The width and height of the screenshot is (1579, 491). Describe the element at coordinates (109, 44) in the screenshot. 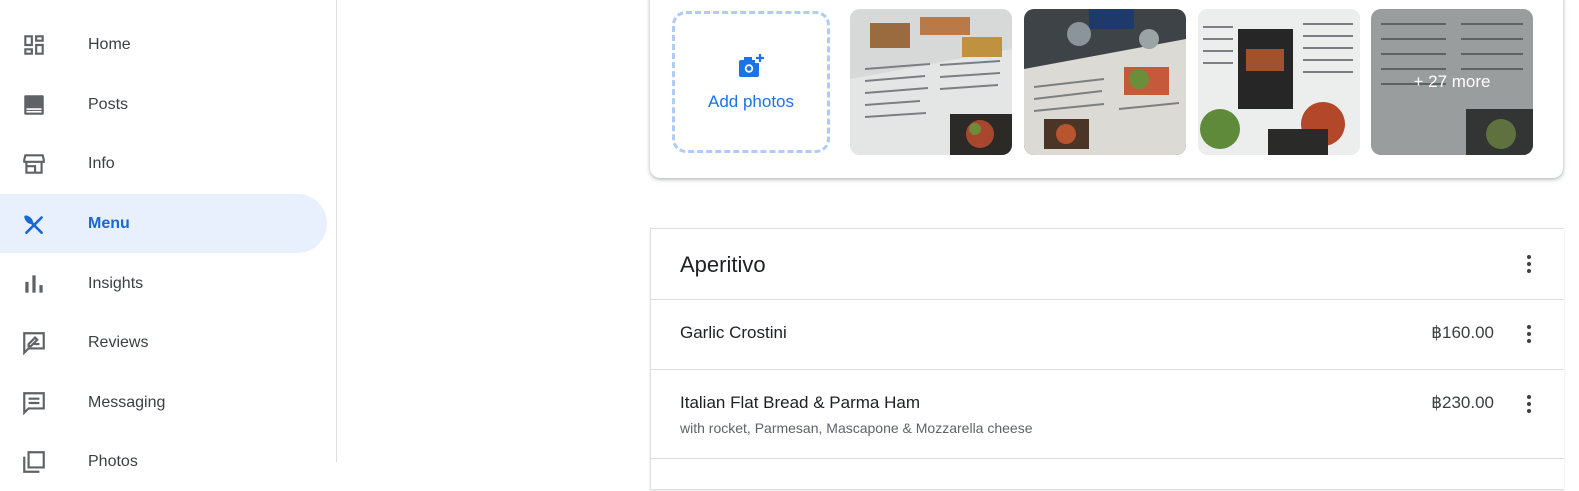

I see `sidebar-item-label: Home` at that location.